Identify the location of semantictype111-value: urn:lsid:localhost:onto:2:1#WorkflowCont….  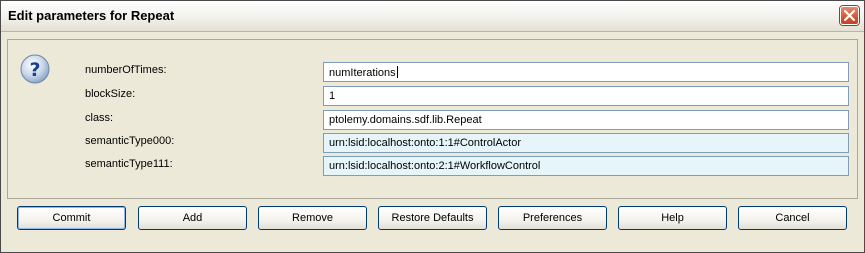
(435, 166).